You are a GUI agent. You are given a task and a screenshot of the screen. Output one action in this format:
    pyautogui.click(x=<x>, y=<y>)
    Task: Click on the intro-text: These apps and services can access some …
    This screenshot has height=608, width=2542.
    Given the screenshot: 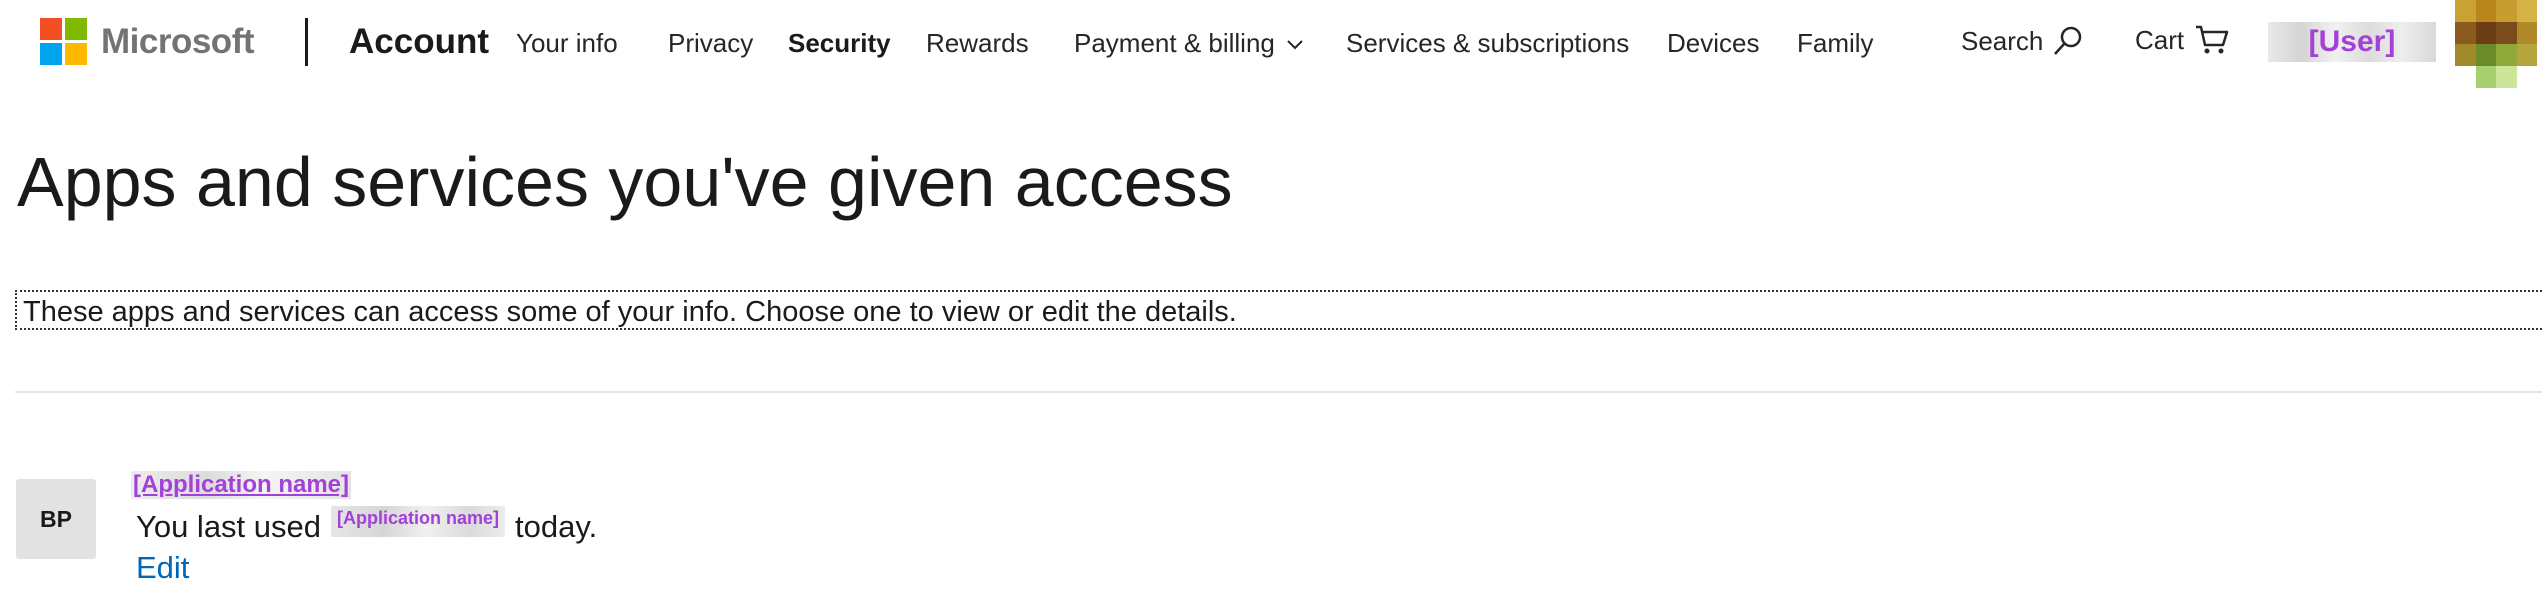 What is the action you would take?
    pyautogui.click(x=630, y=312)
    